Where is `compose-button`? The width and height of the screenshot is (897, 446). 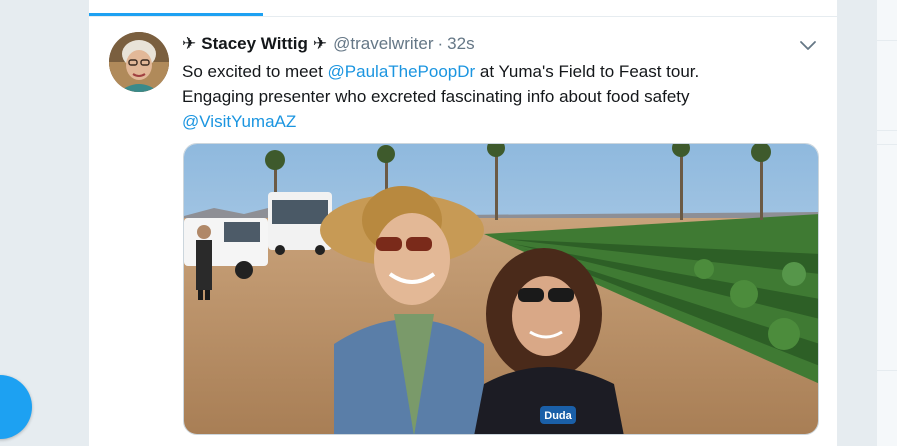
compose-button is located at coordinates (16, 407).